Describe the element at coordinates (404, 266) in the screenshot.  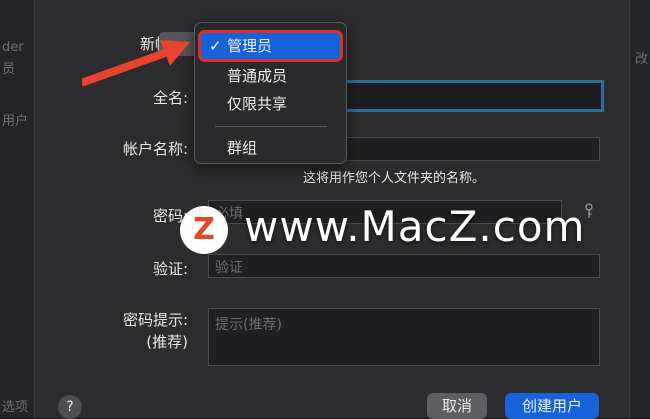
I see `verify-field: 验证` at that location.